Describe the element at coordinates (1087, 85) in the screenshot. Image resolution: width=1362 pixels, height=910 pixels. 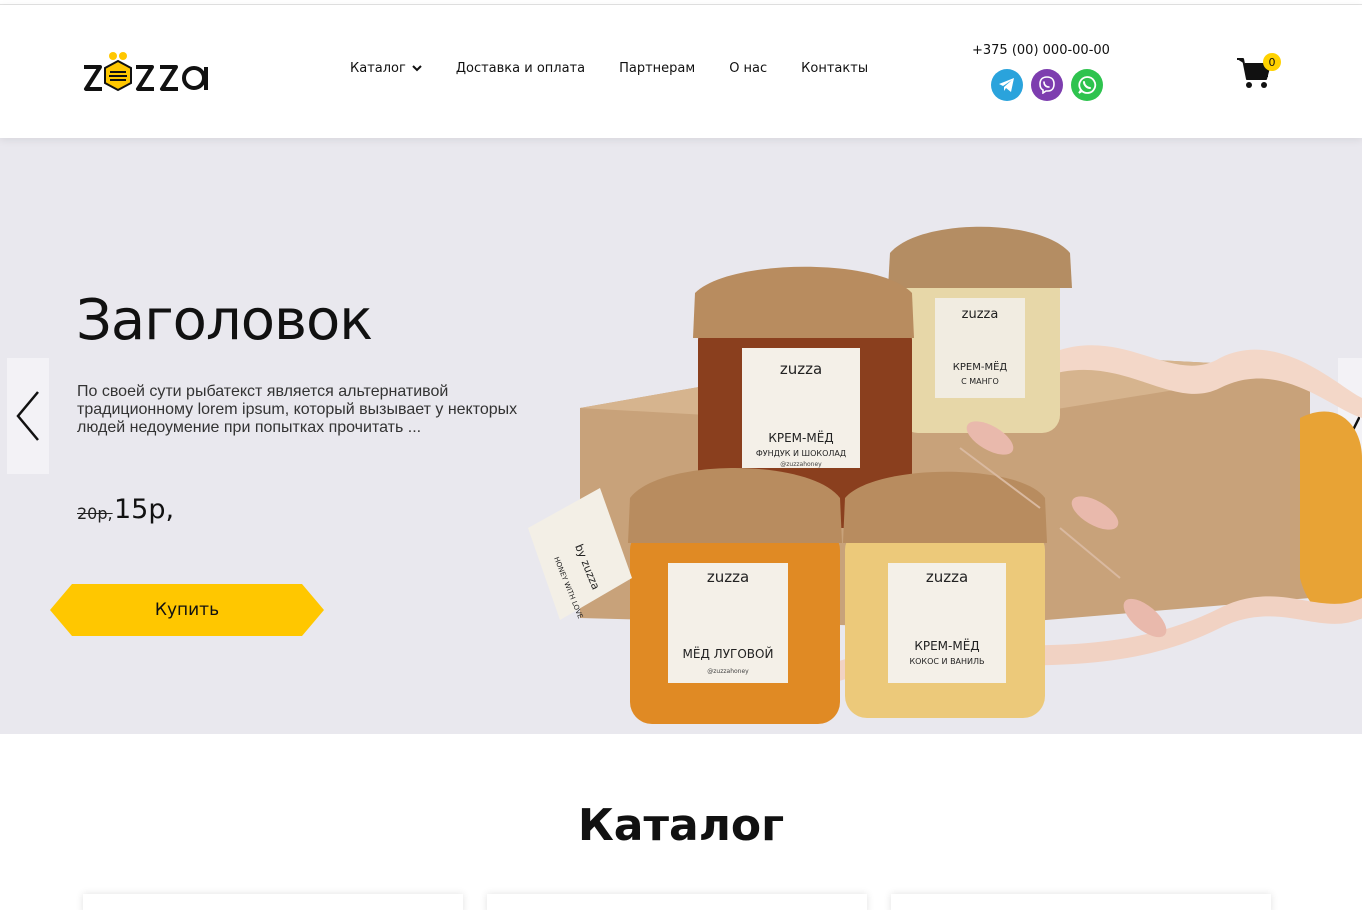
I see `whatsapp-icon` at that location.